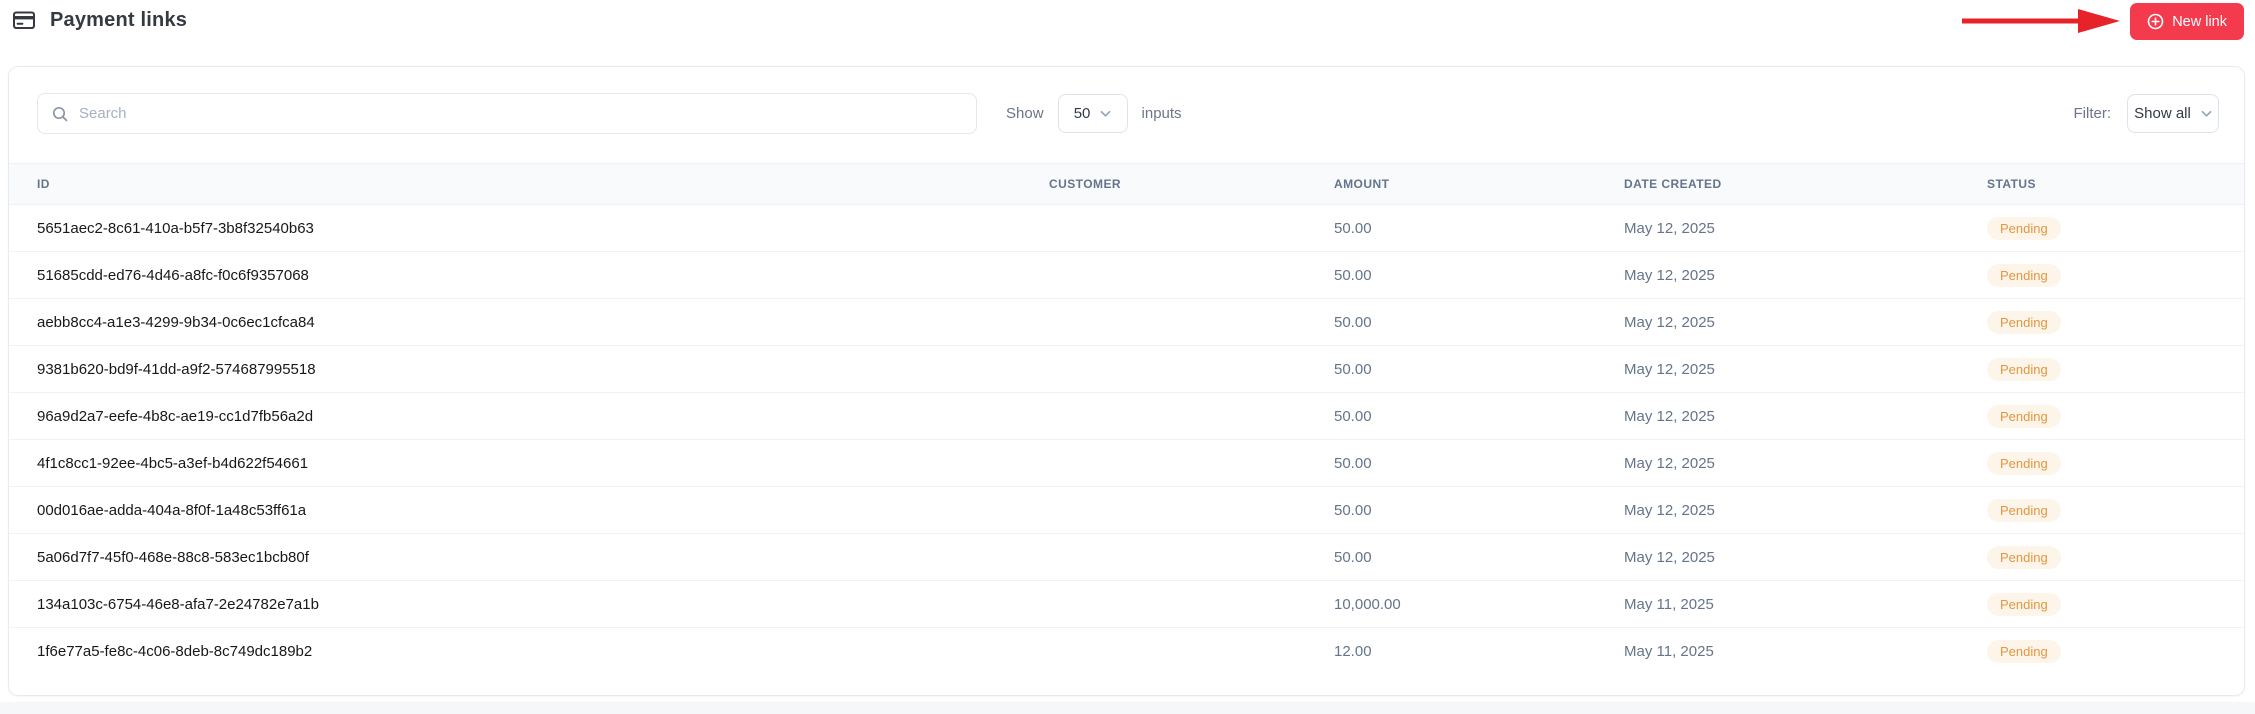 Image resolution: width=2255 pixels, height=714 pixels. What do you see at coordinates (1161, 113) in the screenshot?
I see `inputs-label: inputs` at bounding box center [1161, 113].